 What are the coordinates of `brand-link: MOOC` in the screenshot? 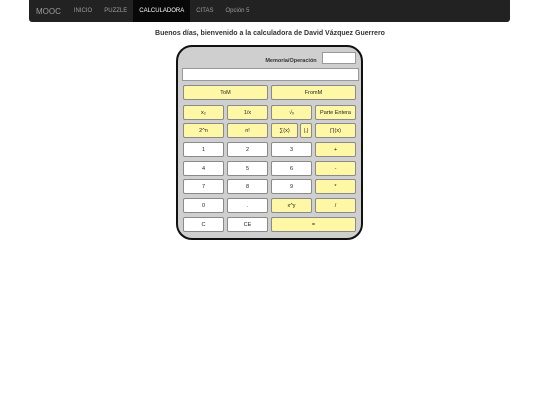 It's located at (48, 11).